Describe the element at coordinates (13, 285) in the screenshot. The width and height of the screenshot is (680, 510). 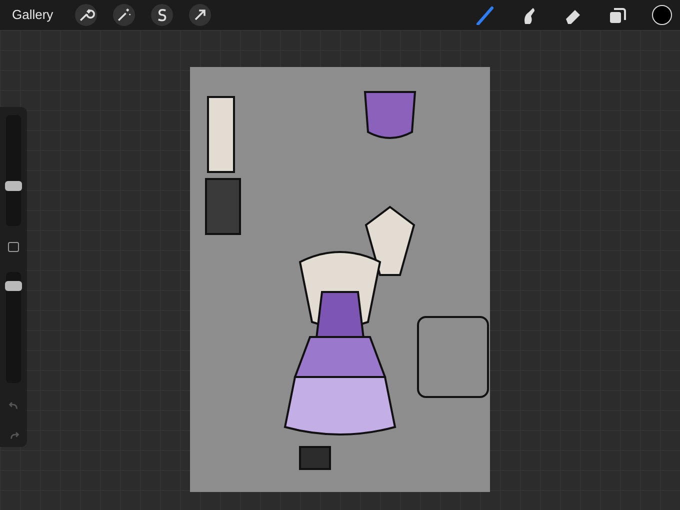
I see `opacity-thumb` at that location.